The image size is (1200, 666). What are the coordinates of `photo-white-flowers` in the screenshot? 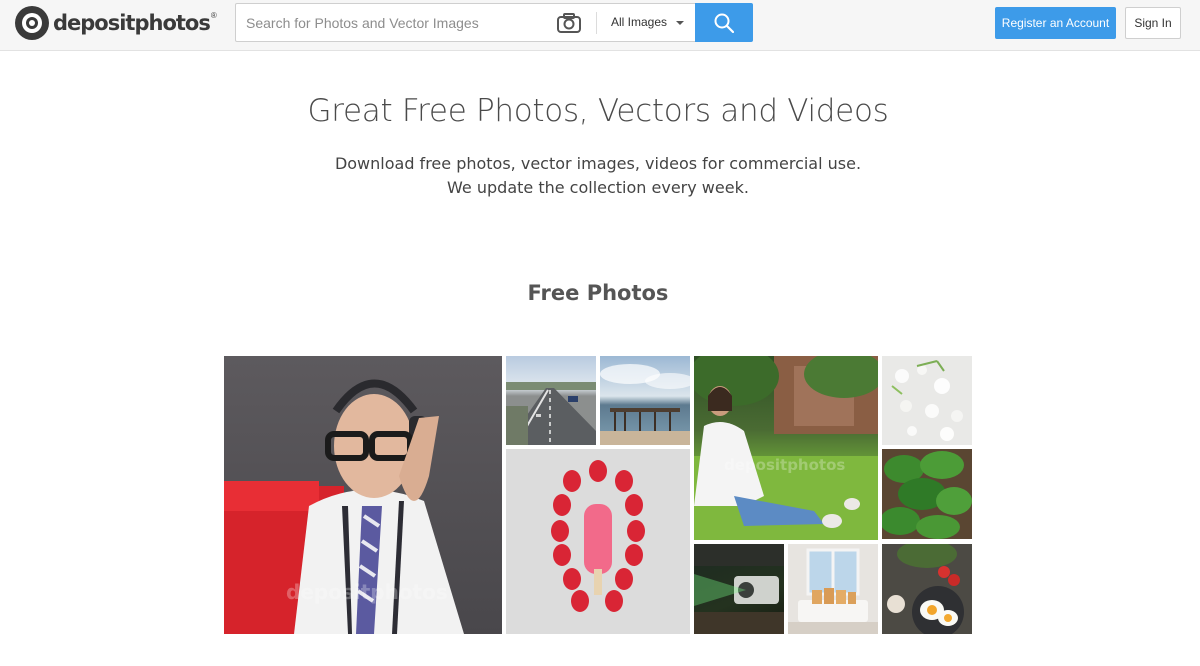 It's located at (927, 400).